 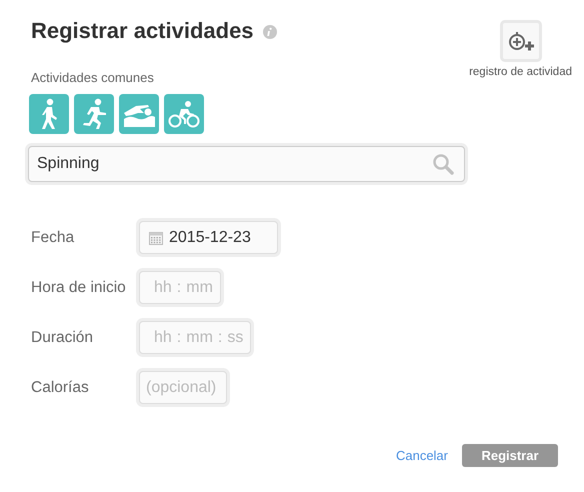 I want to click on running-button, so click(x=94, y=114).